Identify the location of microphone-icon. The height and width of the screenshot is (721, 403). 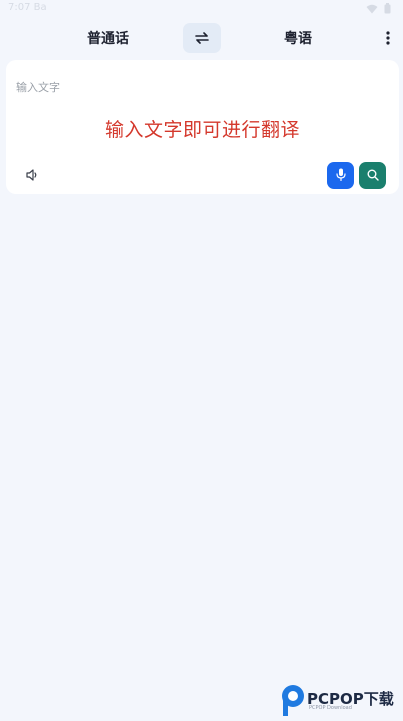
(340, 175).